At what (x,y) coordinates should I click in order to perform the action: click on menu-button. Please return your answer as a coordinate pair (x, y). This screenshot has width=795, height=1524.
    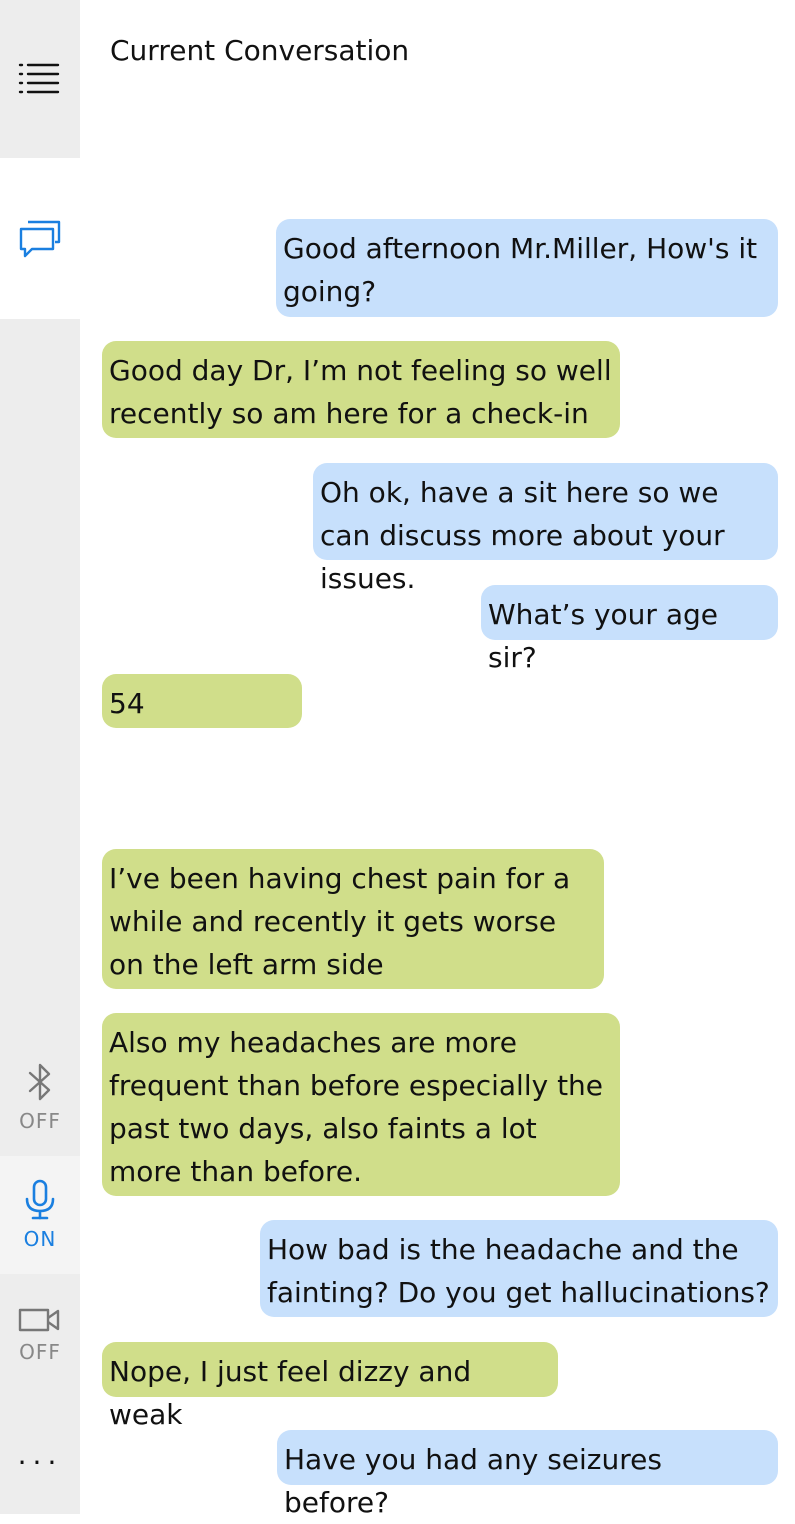
    Looking at the image, I should click on (40, 79).